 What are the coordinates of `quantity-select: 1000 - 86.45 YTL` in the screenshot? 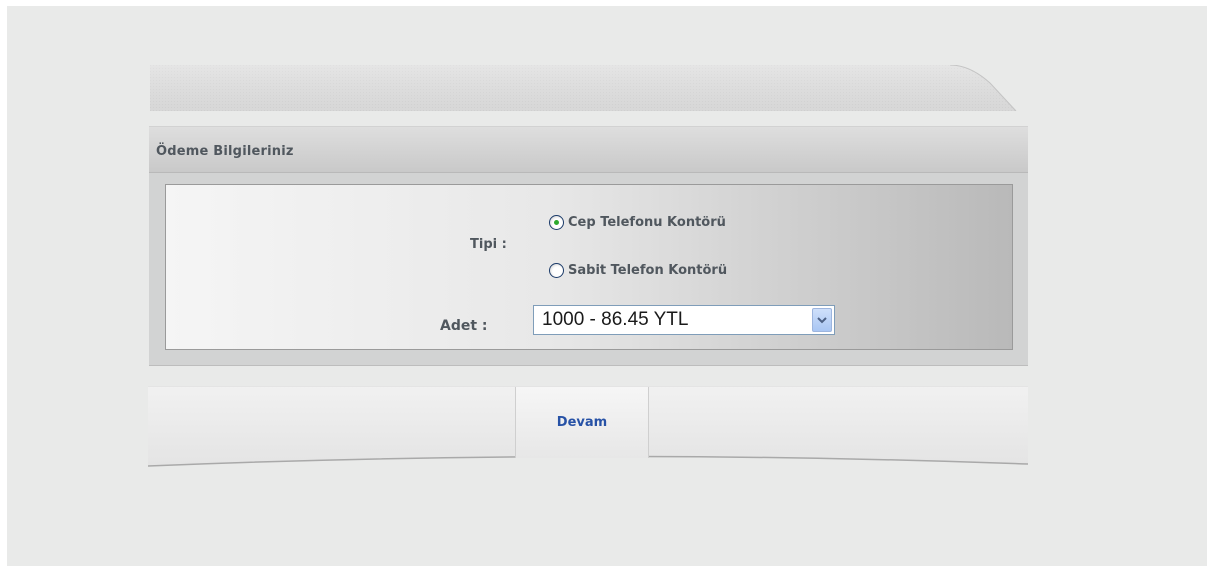 It's located at (684, 320).